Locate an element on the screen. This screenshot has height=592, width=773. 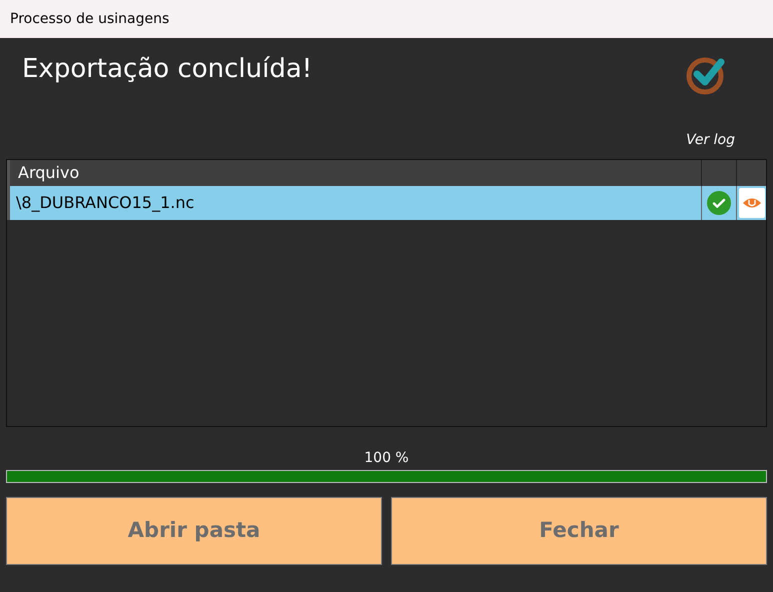
heading: Exportação concluída! is located at coordinates (167, 69).